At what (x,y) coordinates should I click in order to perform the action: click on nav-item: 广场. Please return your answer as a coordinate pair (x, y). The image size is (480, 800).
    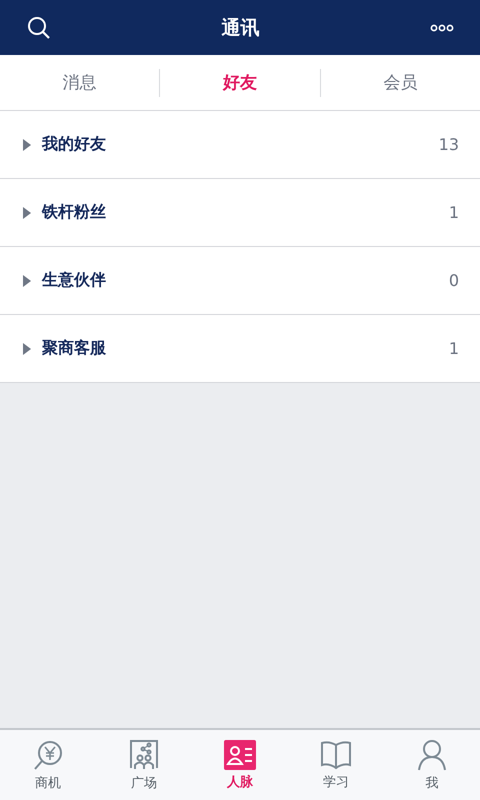
    Looking at the image, I should click on (144, 765).